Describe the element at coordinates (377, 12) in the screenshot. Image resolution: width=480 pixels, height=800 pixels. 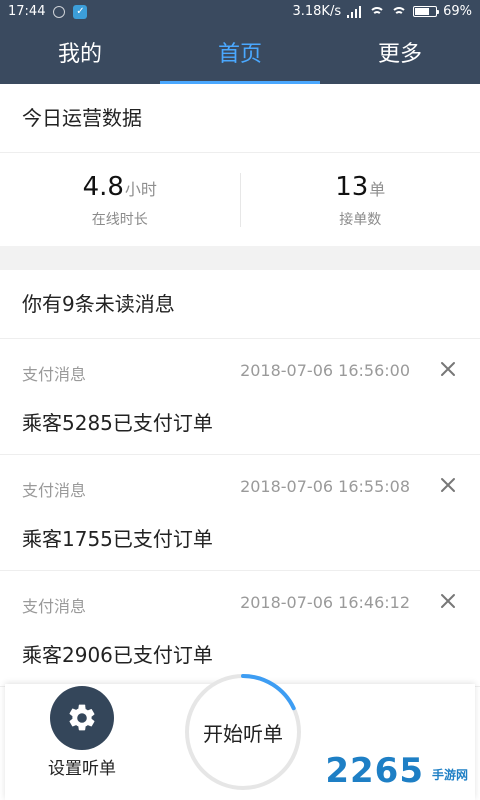
I see `wifi-icon` at that location.